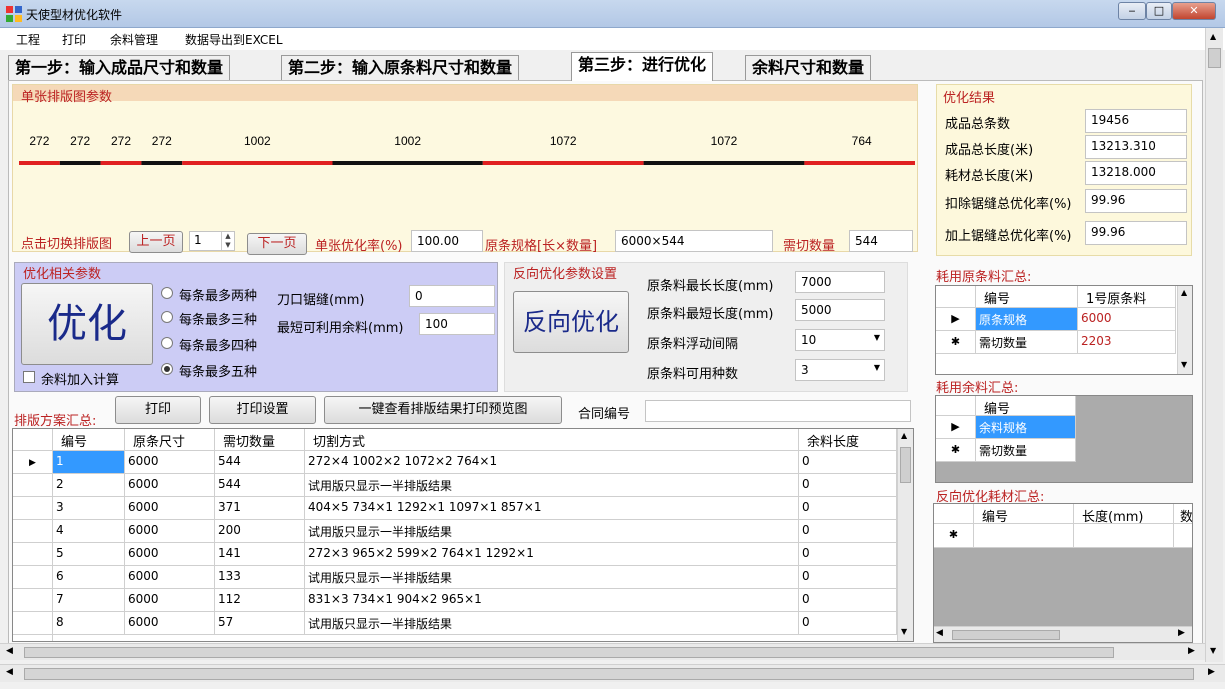 Image resolution: width=1225 pixels, height=689 pixels. Describe the element at coordinates (170, 440) in the screenshot. I see `column-header: 原条尺寸` at that location.